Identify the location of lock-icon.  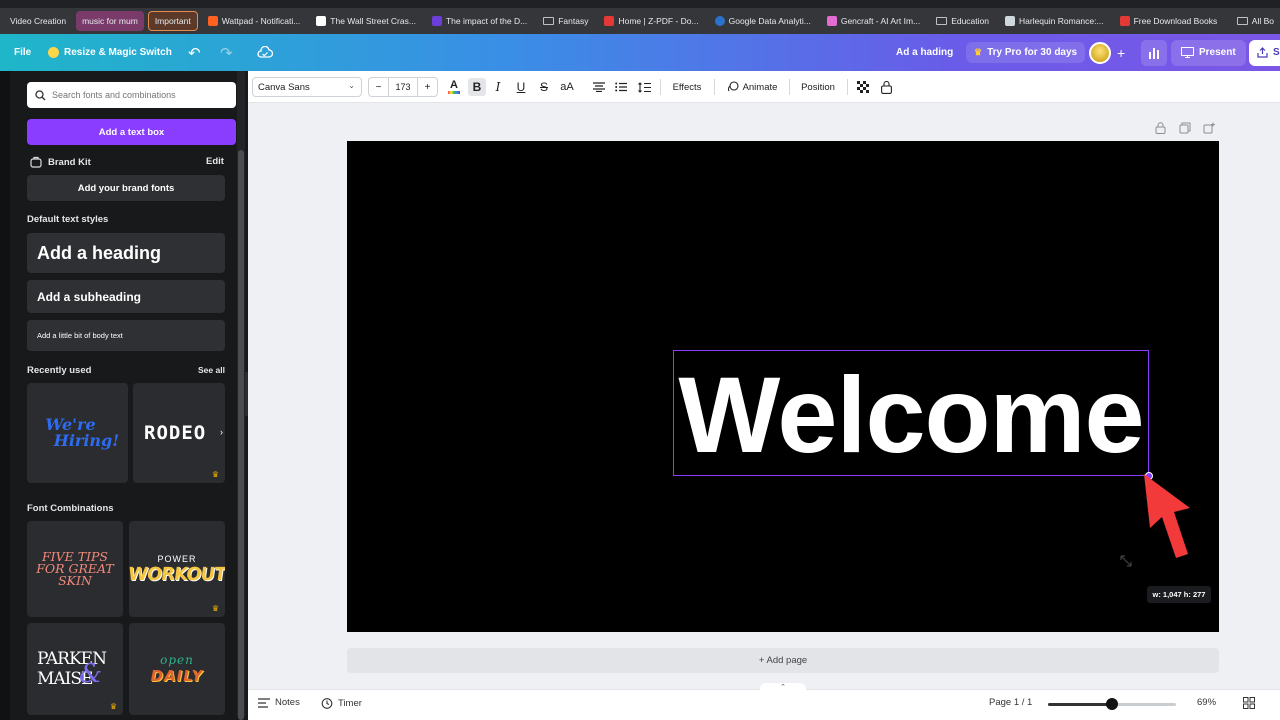
(886, 87).